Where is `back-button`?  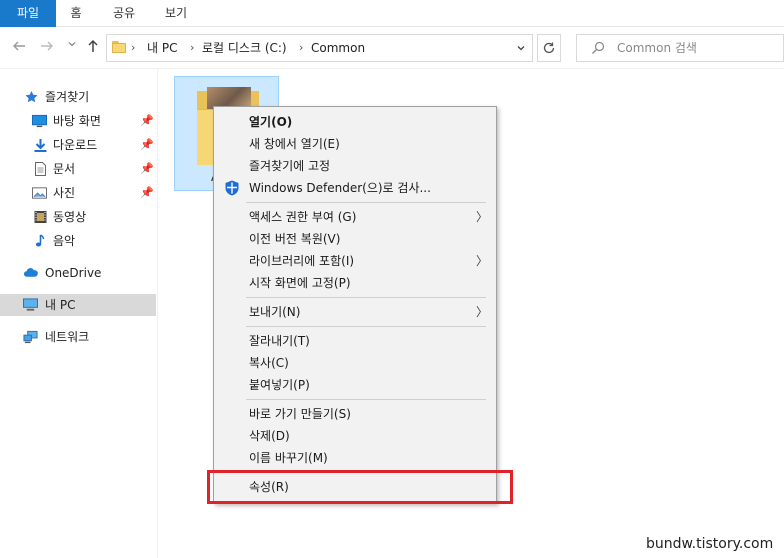
back-button is located at coordinates (19, 47).